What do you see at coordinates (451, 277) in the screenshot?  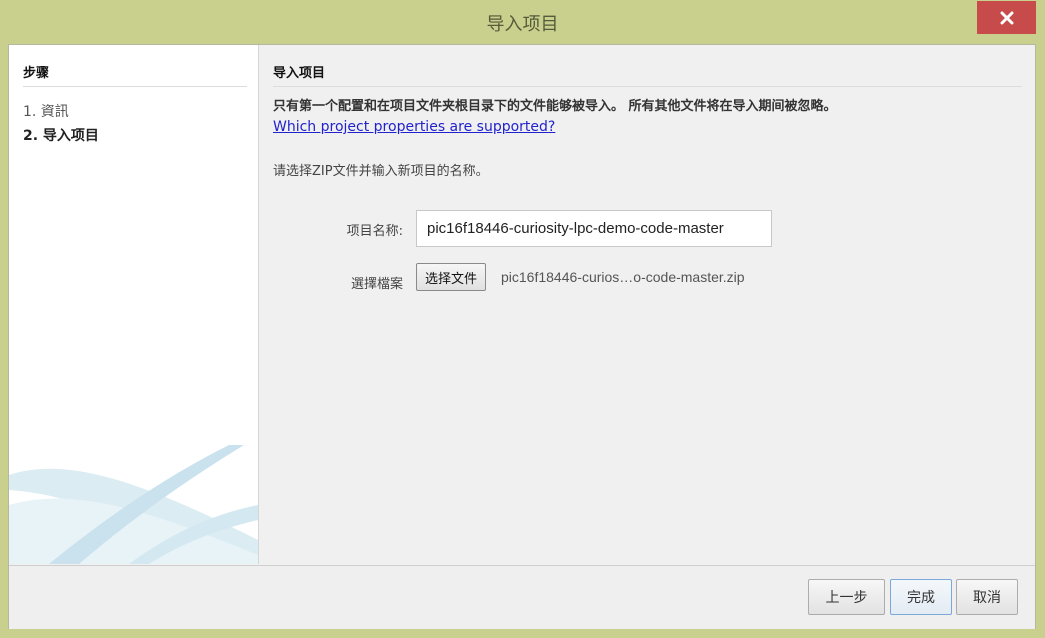 I see `choose-file-button: 选择文件` at bounding box center [451, 277].